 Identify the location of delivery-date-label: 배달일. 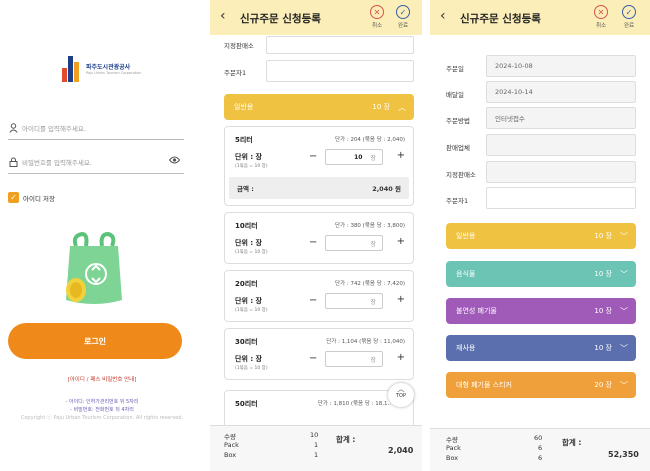
(455, 95).